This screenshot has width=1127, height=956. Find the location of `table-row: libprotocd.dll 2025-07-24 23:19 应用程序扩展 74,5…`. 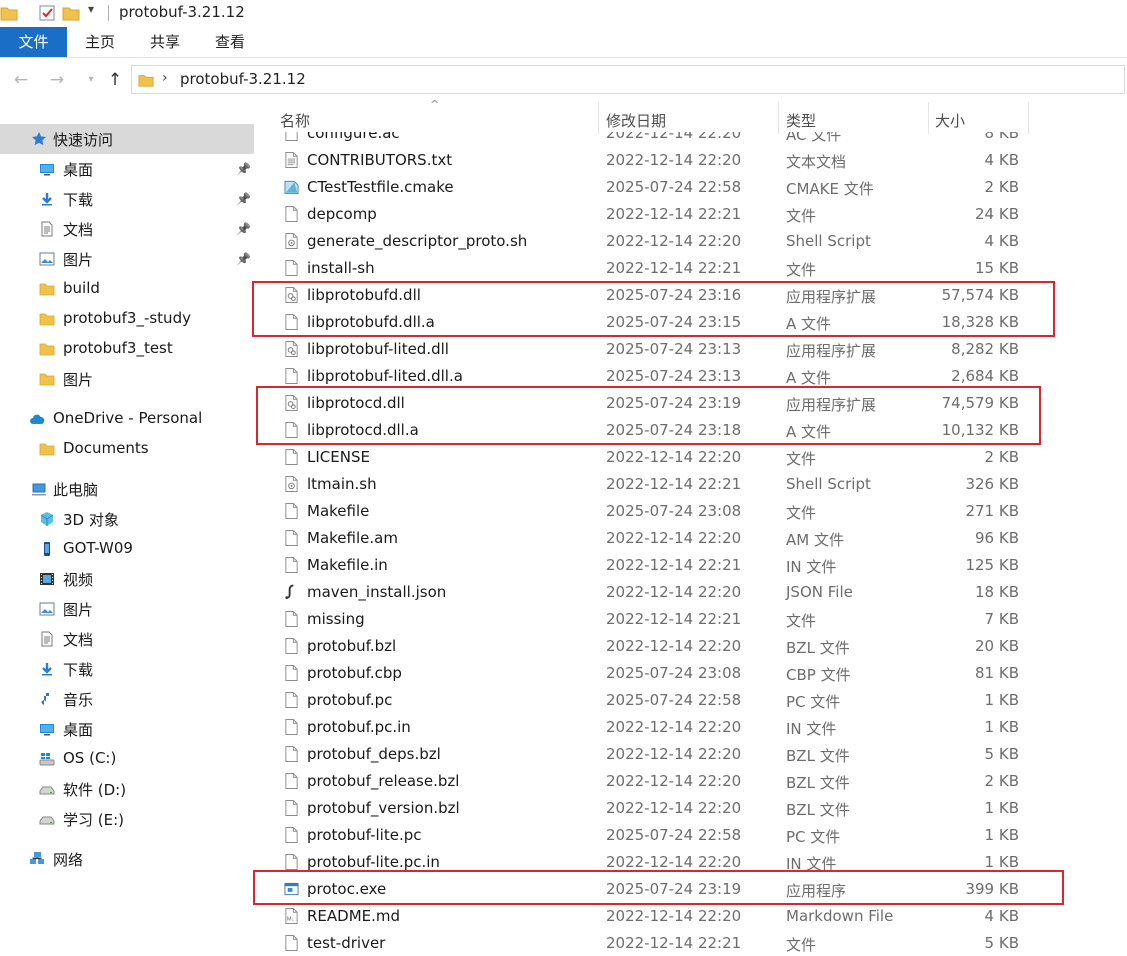

table-row: libprotocd.dll 2025-07-24 23:19 应用程序扩展 74,5… is located at coordinates (697, 403).